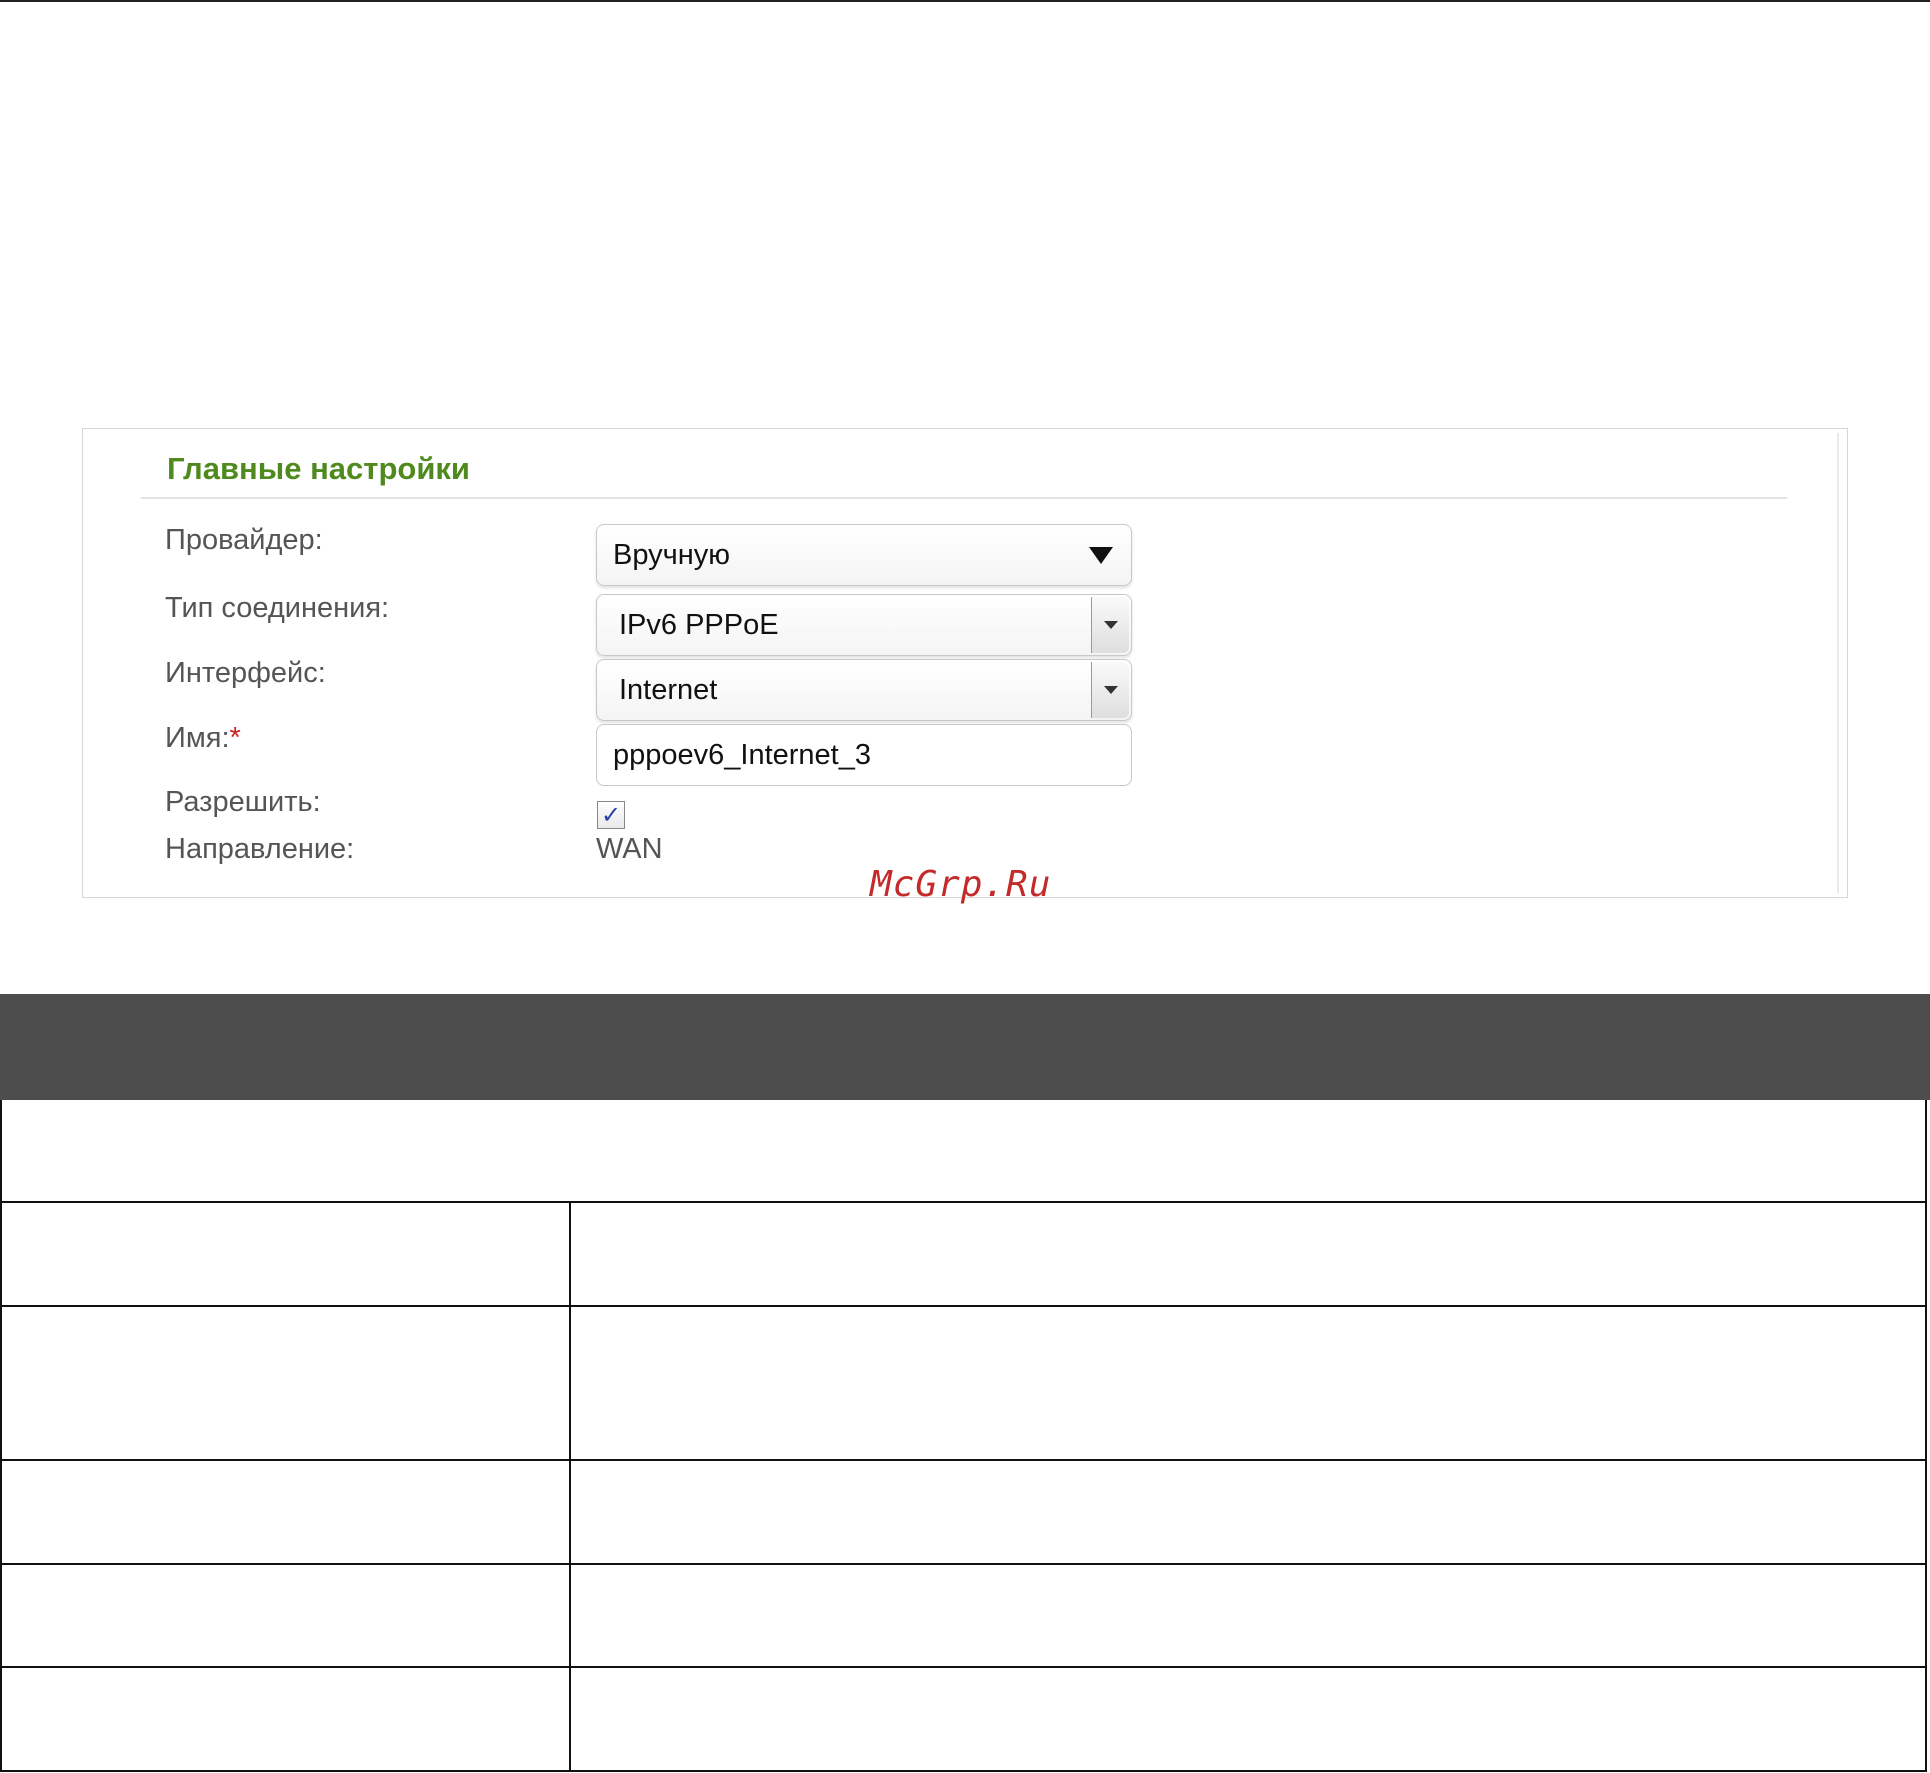 This screenshot has width=1930, height=1773. Describe the element at coordinates (672, 555) in the screenshot. I see `provider-value: Вручную` at that location.